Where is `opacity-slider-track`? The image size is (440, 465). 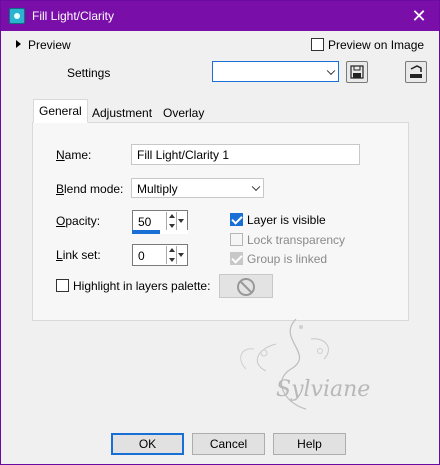 opacity-slider-track is located at coordinates (160, 232).